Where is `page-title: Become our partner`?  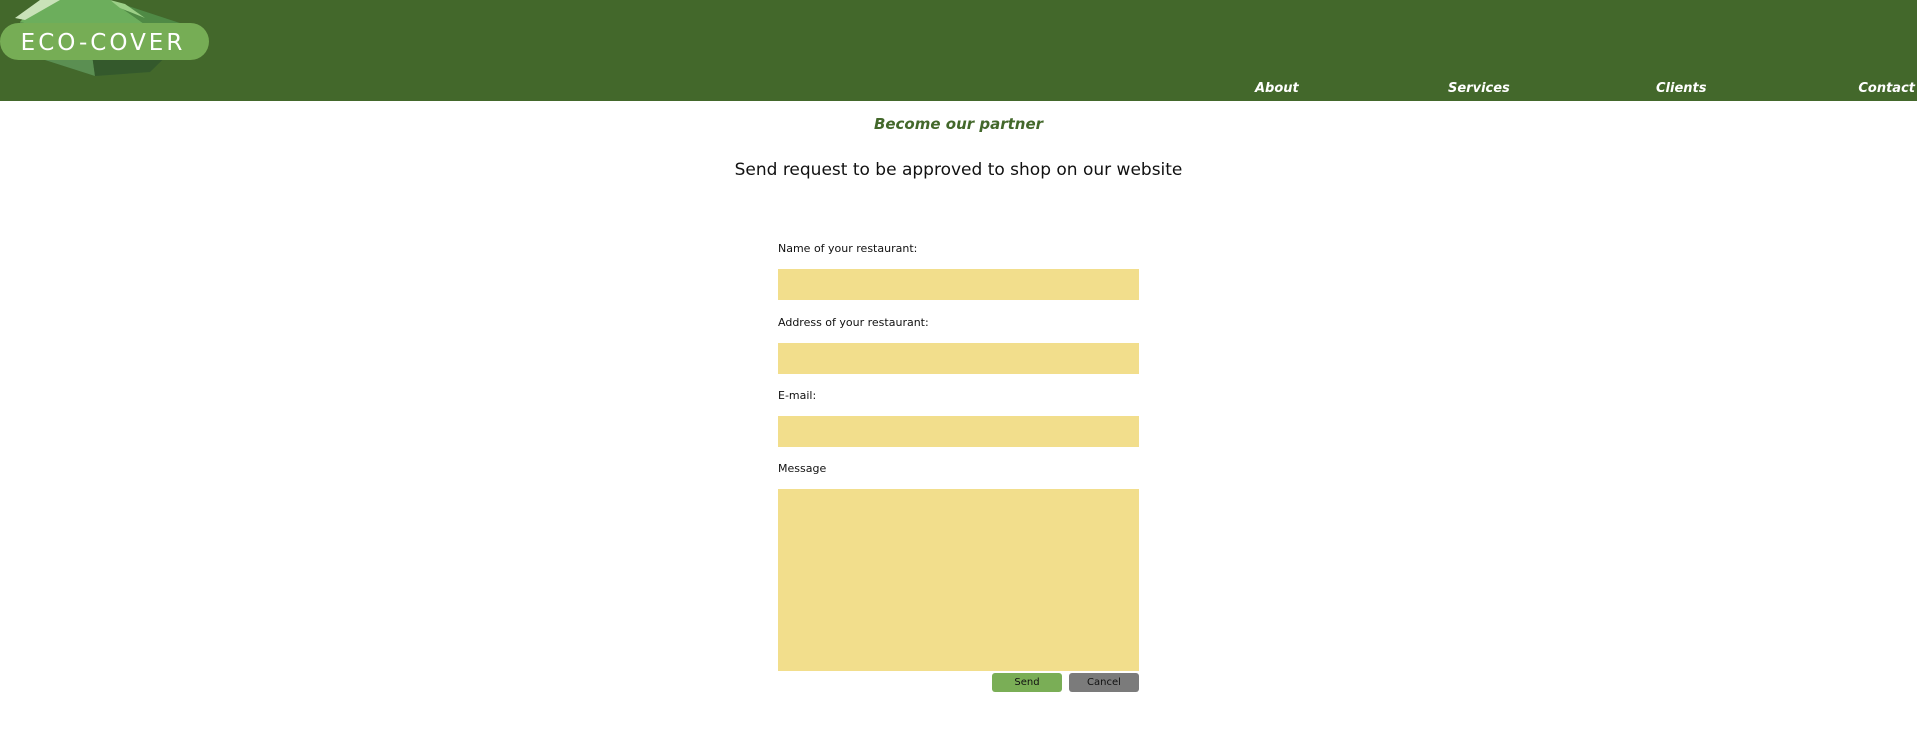 page-title: Become our partner is located at coordinates (958, 124).